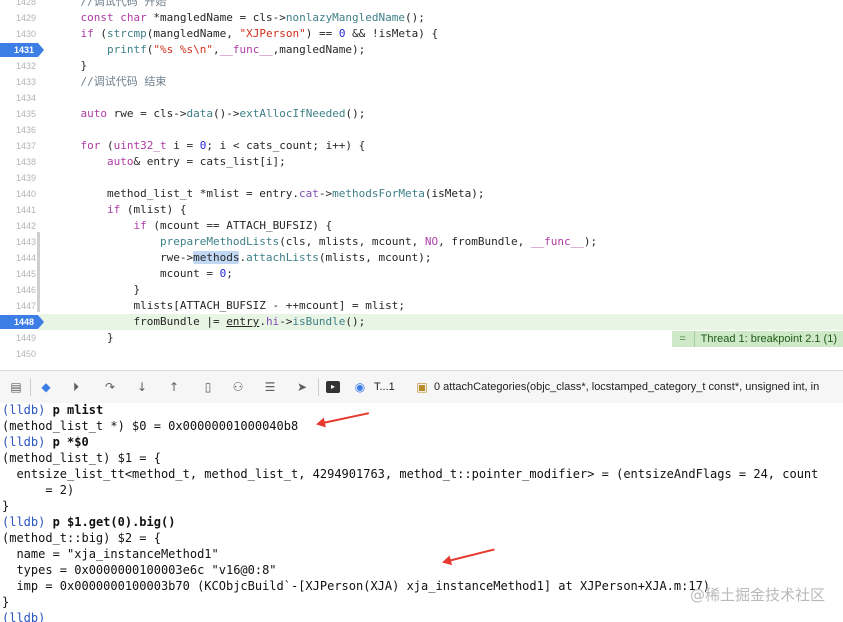  Describe the element at coordinates (421, 5) in the screenshot. I see `code-line: 1428 //调试代码 开始` at that location.